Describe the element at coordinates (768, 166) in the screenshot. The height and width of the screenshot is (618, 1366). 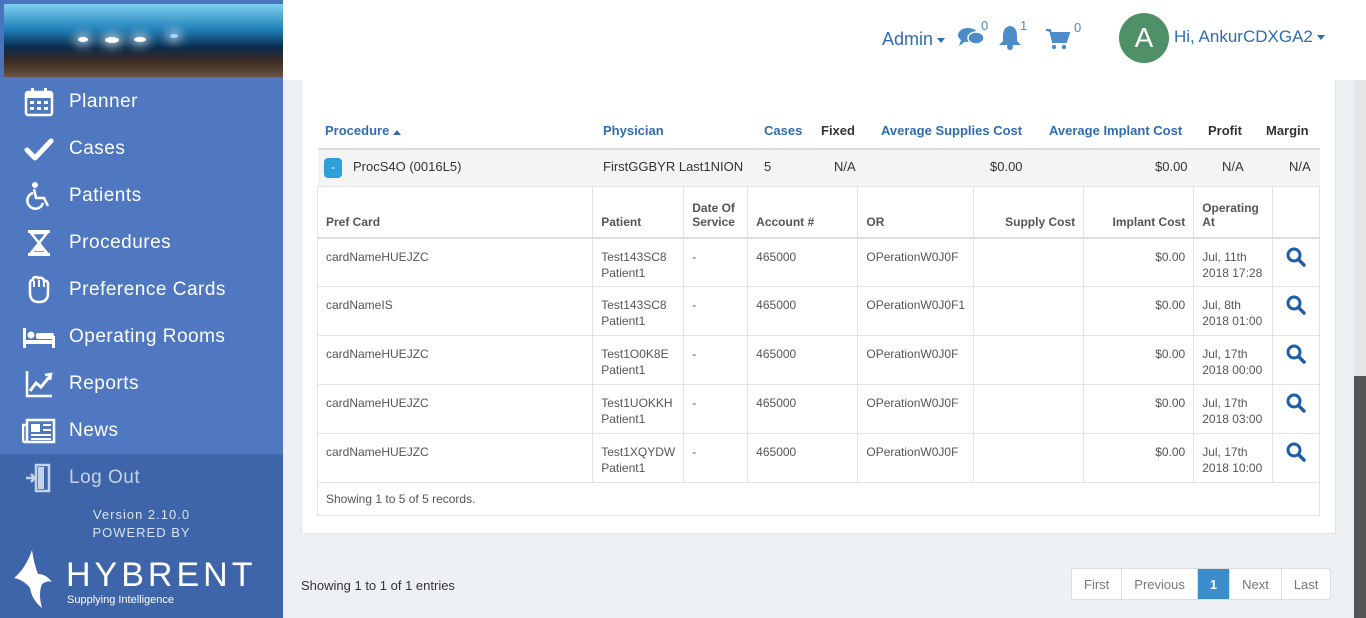
I see `cases-cell: 5` at that location.